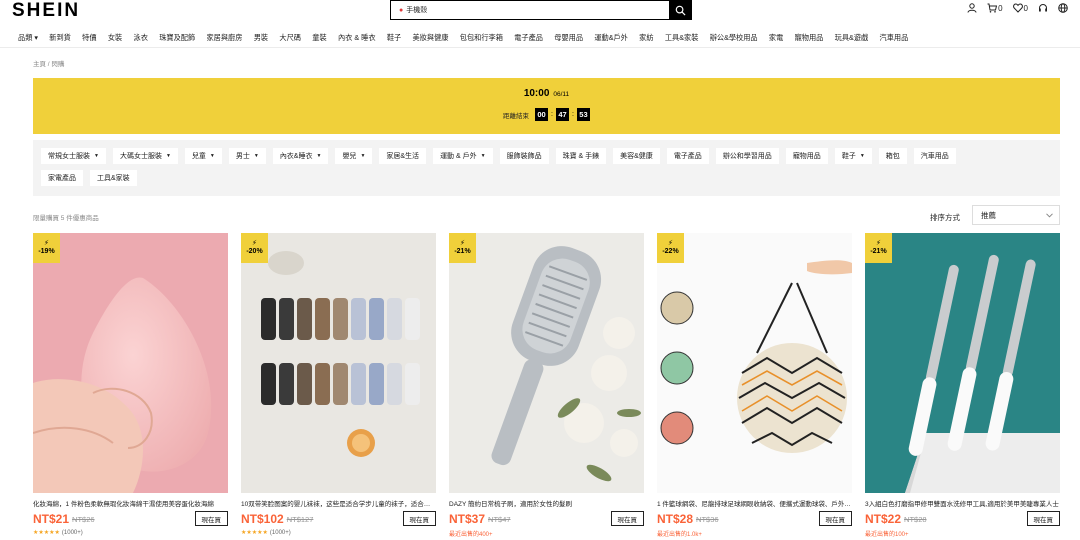  I want to click on category-label: 電子產品, so click(687, 156).